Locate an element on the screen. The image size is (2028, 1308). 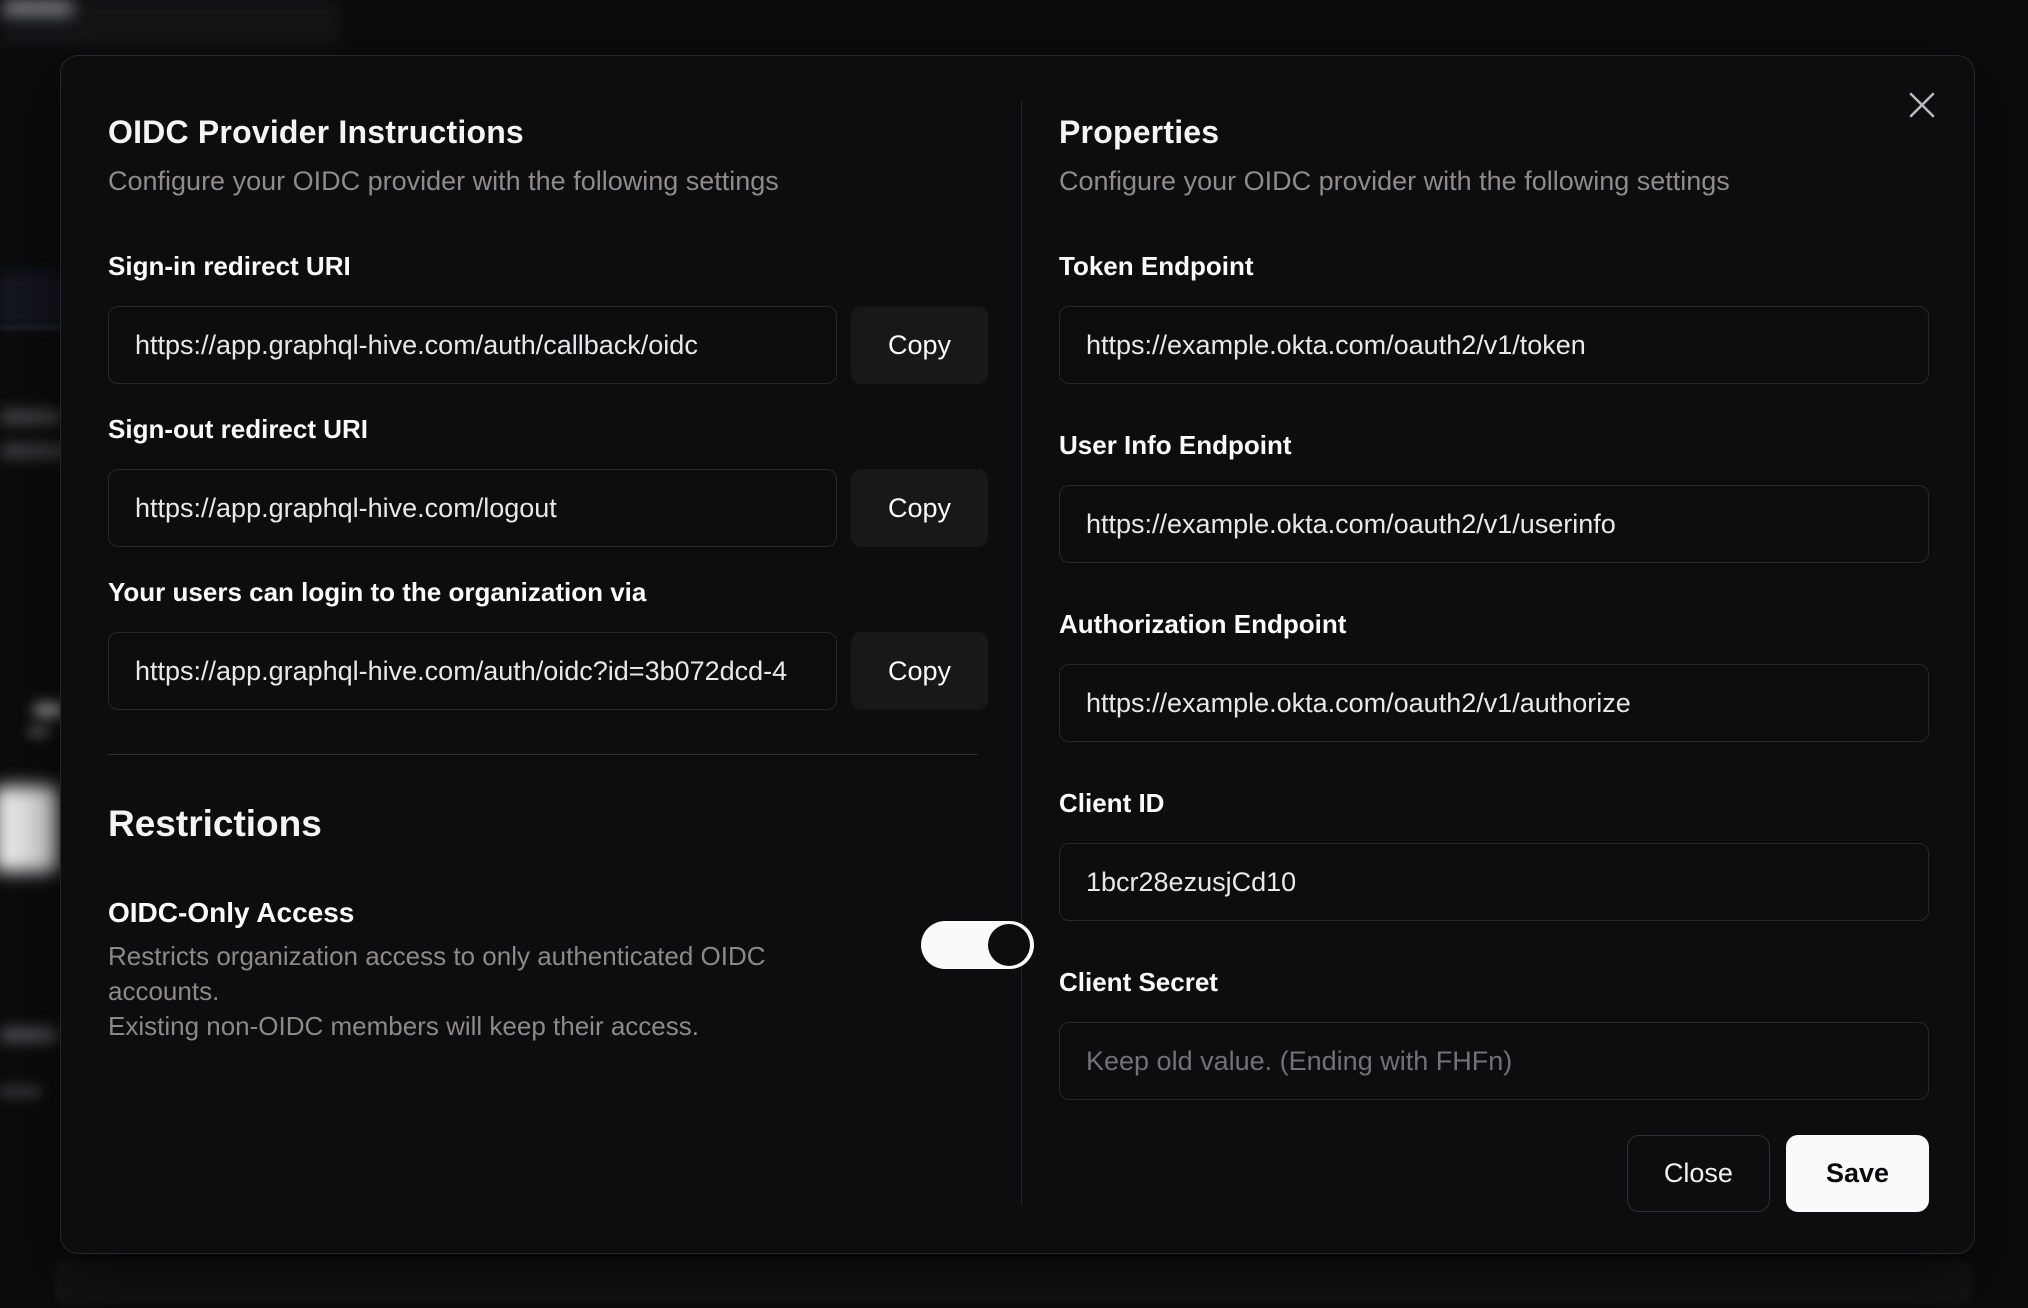
copy-login-url-button: Copy is located at coordinates (919, 671).